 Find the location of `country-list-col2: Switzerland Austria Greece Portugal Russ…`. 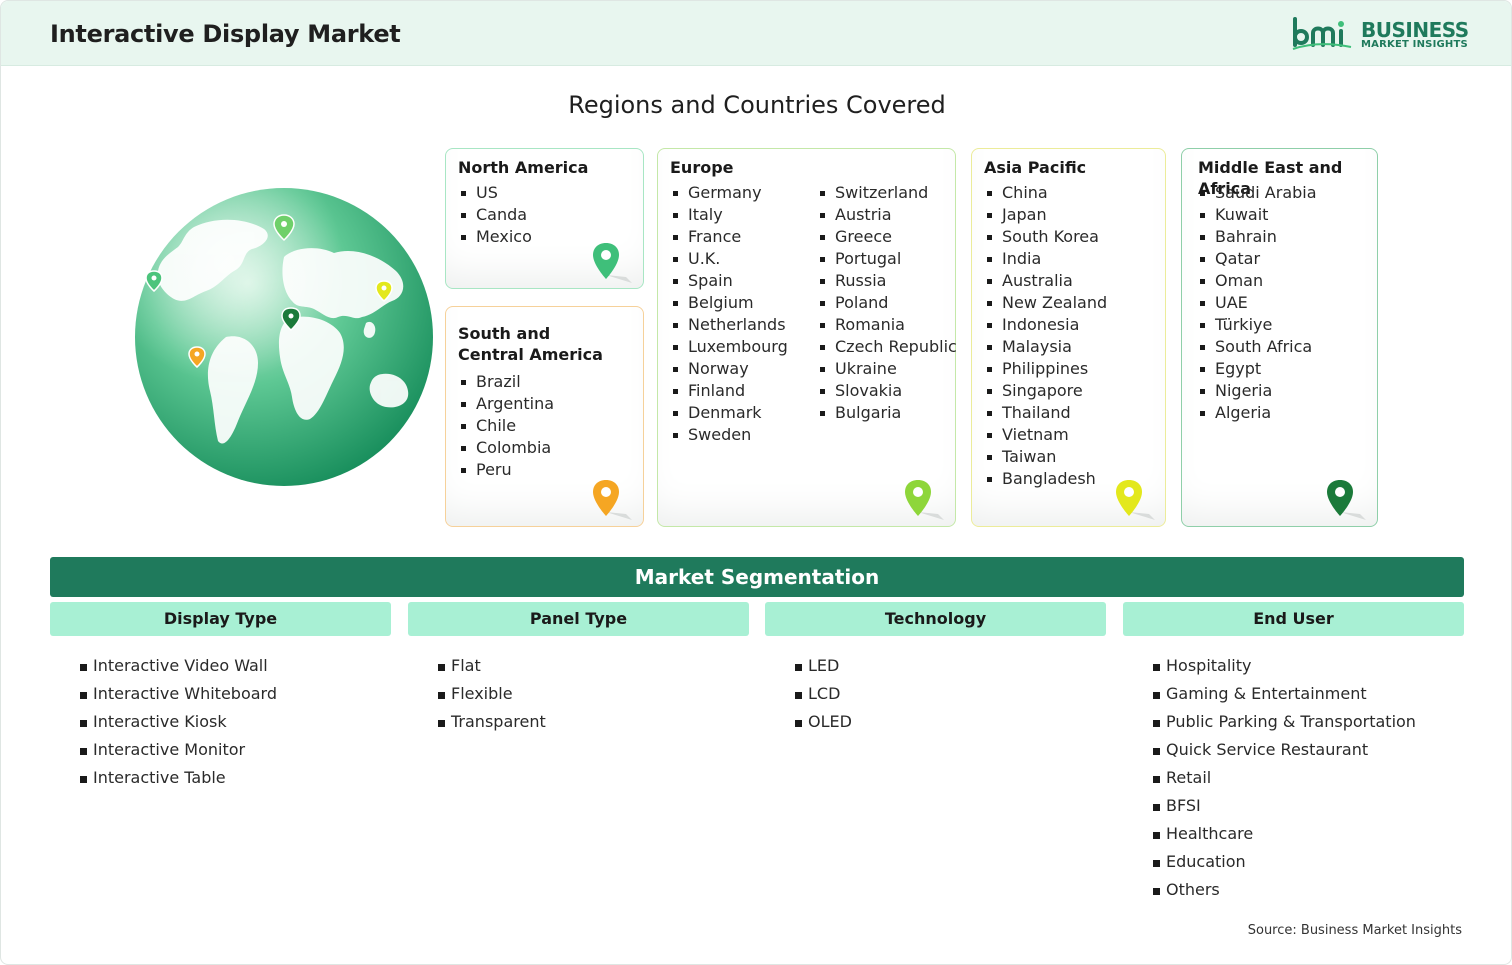

country-list-col2: Switzerland Austria Greece Portugal Russ… is located at coordinates (888, 303).